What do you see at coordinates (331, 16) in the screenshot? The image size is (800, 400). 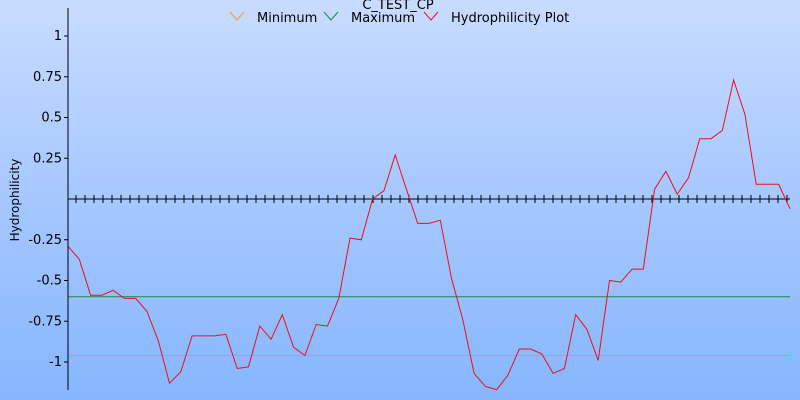 I see `legend-swatch-maximum` at bounding box center [331, 16].